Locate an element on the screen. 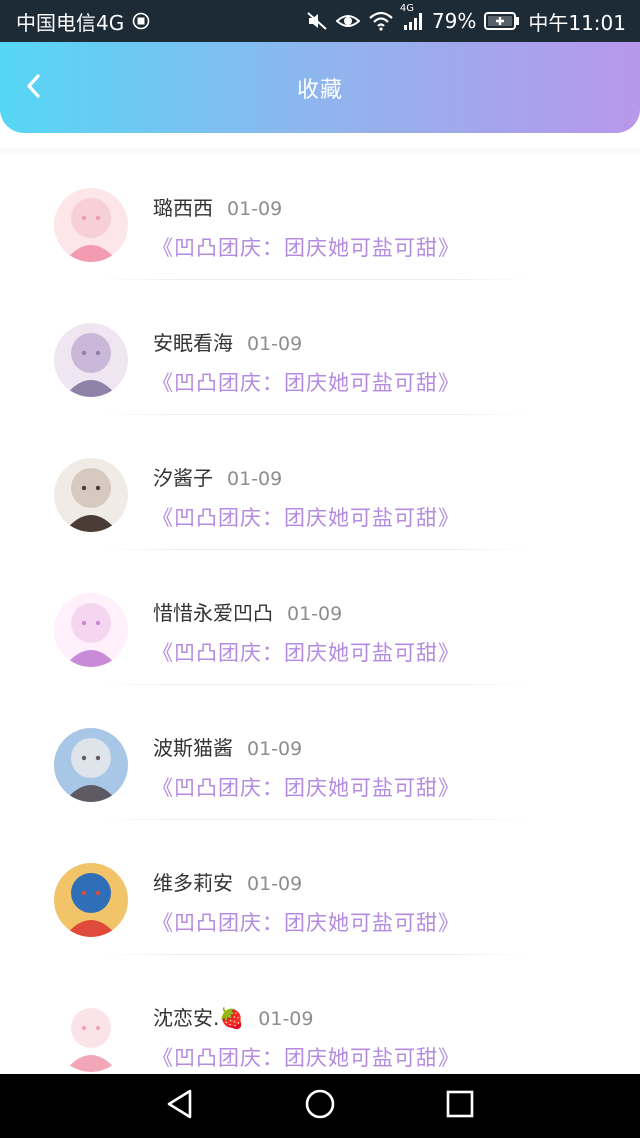 This screenshot has height=1138, width=640. user-name: 维多莉安 01-09 is located at coordinates (227, 881).